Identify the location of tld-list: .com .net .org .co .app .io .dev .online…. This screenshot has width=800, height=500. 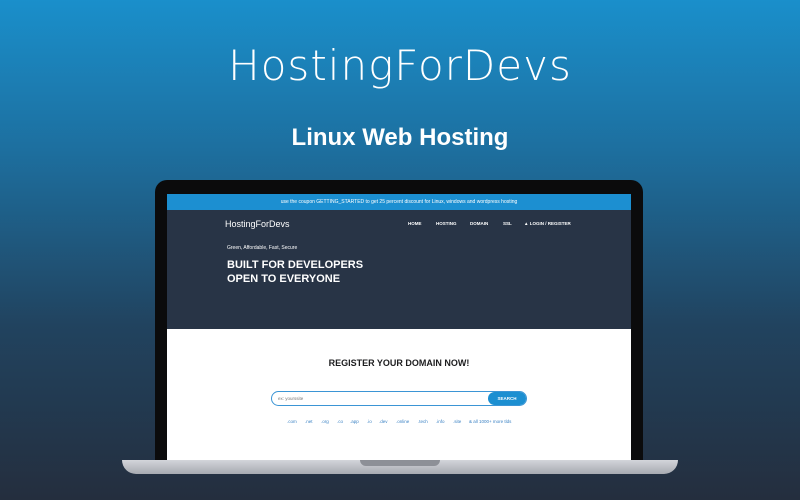
(399, 422).